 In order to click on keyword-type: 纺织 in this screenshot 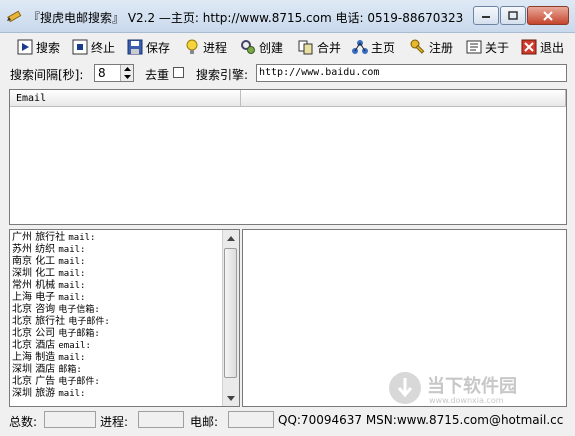, I will do `click(45, 249)`.